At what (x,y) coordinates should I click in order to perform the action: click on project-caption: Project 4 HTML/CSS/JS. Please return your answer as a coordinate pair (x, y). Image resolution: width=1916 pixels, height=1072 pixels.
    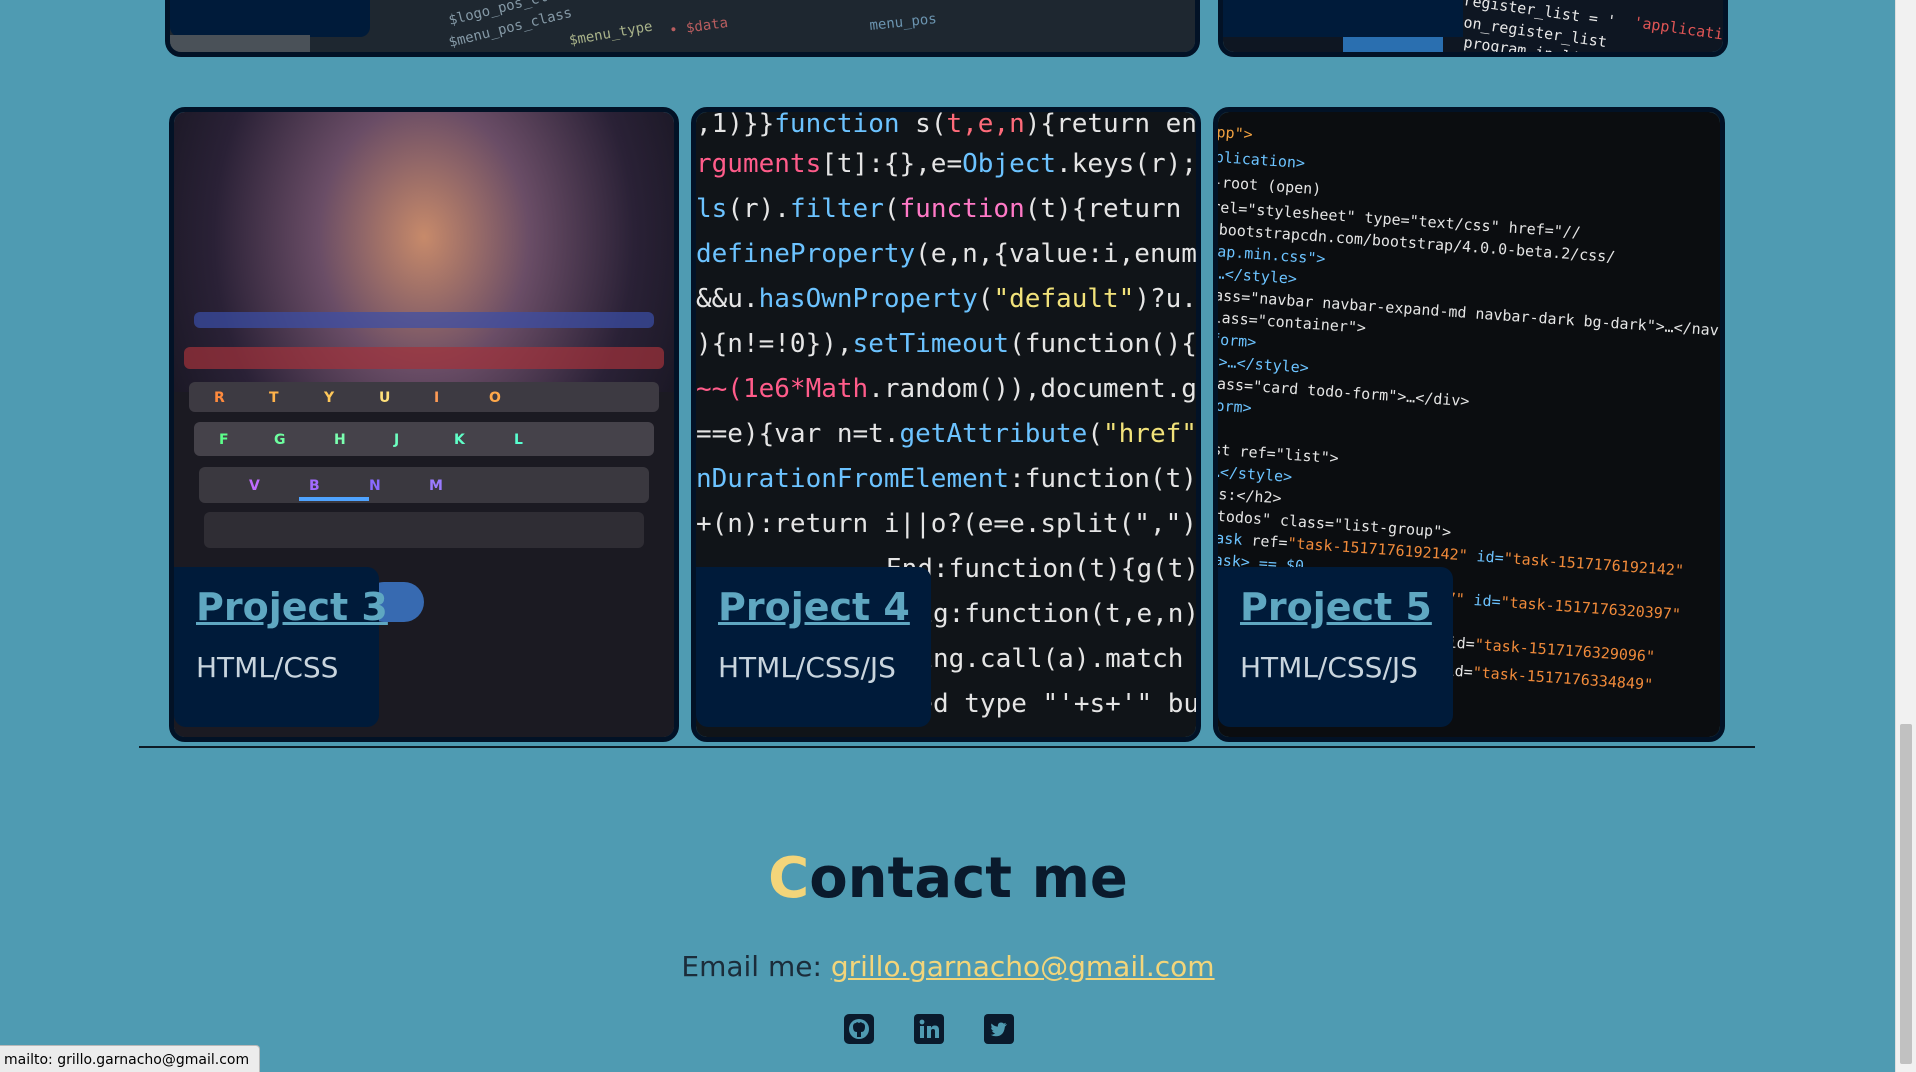
    Looking at the image, I should click on (813, 647).